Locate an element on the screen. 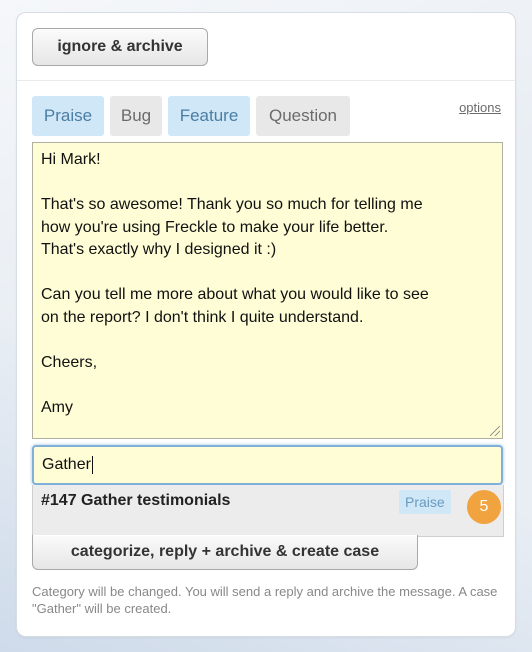  reply-line: Hi Mark! is located at coordinates (71, 159).